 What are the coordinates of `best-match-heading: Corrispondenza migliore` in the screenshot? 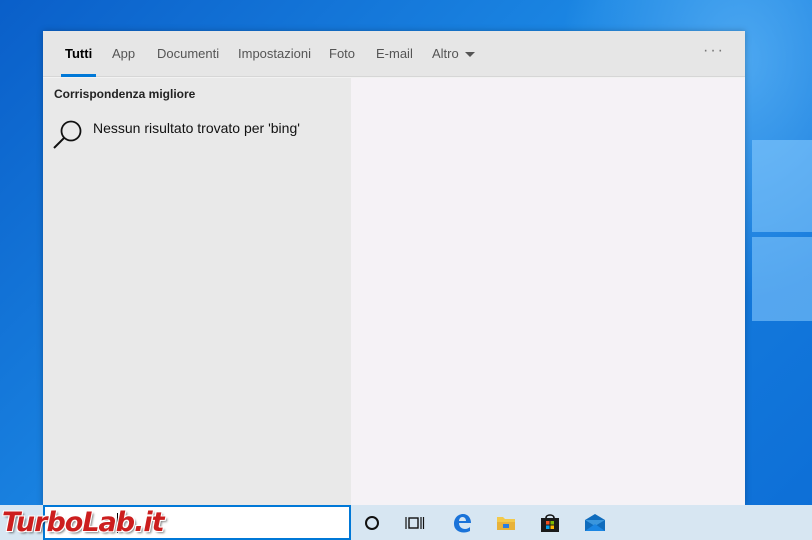 It's located at (125, 94).